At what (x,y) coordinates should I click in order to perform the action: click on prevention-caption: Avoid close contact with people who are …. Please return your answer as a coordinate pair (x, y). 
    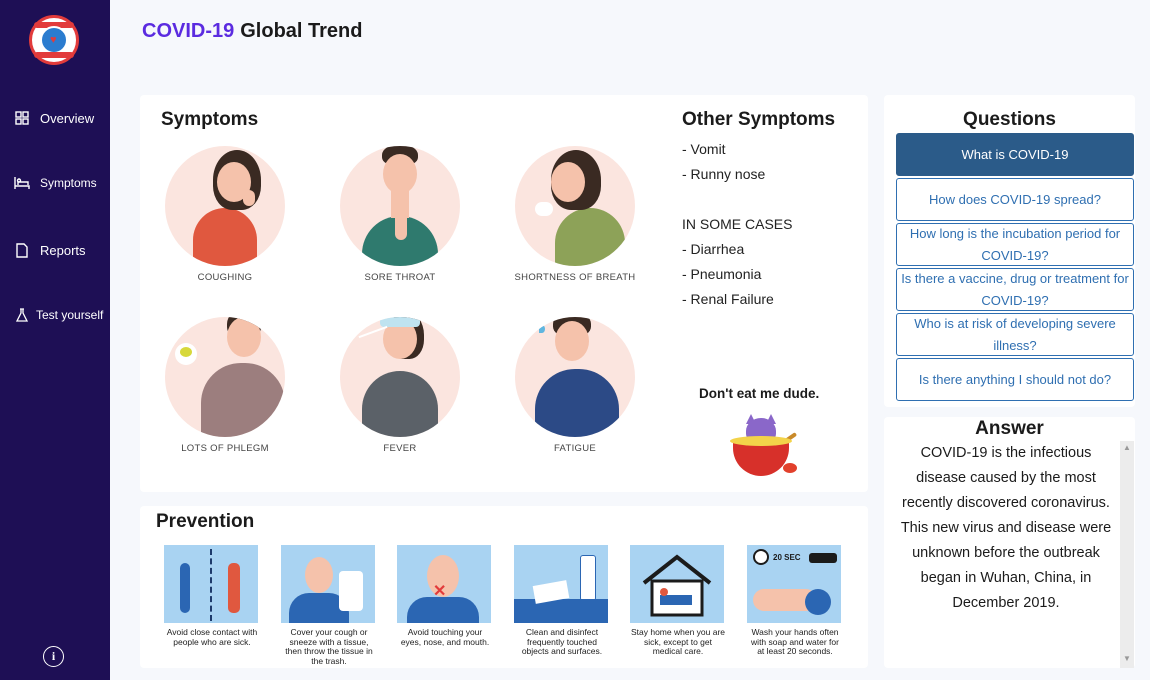
    Looking at the image, I should click on (212, 637).